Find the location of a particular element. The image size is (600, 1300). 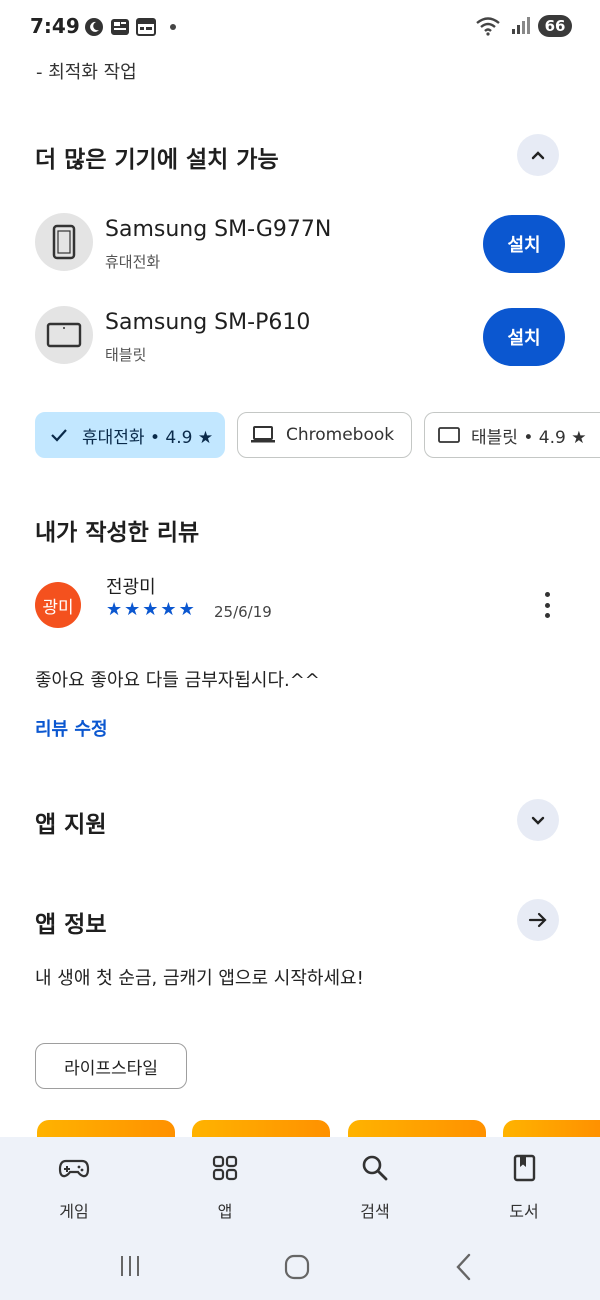

back-icon is located at coordinates (464, 1267).